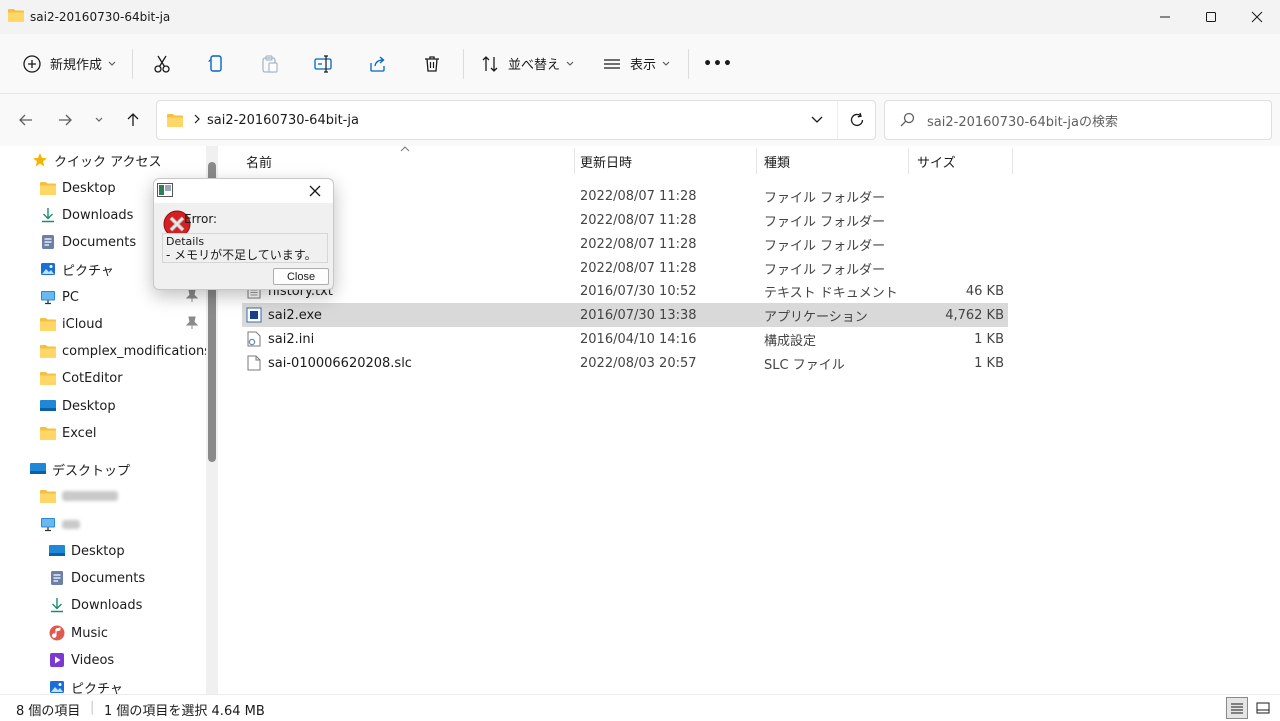 This screenshot has height=721, width=1280. Describe the element at coordinates (71, 324) in the screenshot. I see `sidebar-item-icloud: iCloud` at that location.